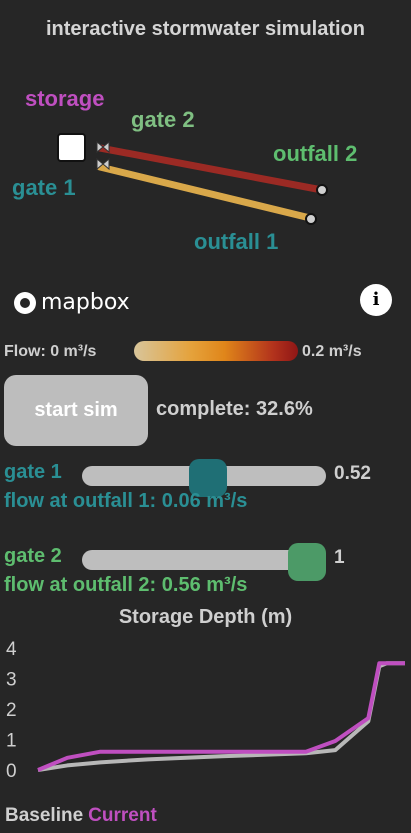 Image resolution: width=411 pixels, height=833 pixels. What do you see at coordinates (339, 557) in the screenshot?
I see `gate2-value: 1` at bounding box center [339, 557].